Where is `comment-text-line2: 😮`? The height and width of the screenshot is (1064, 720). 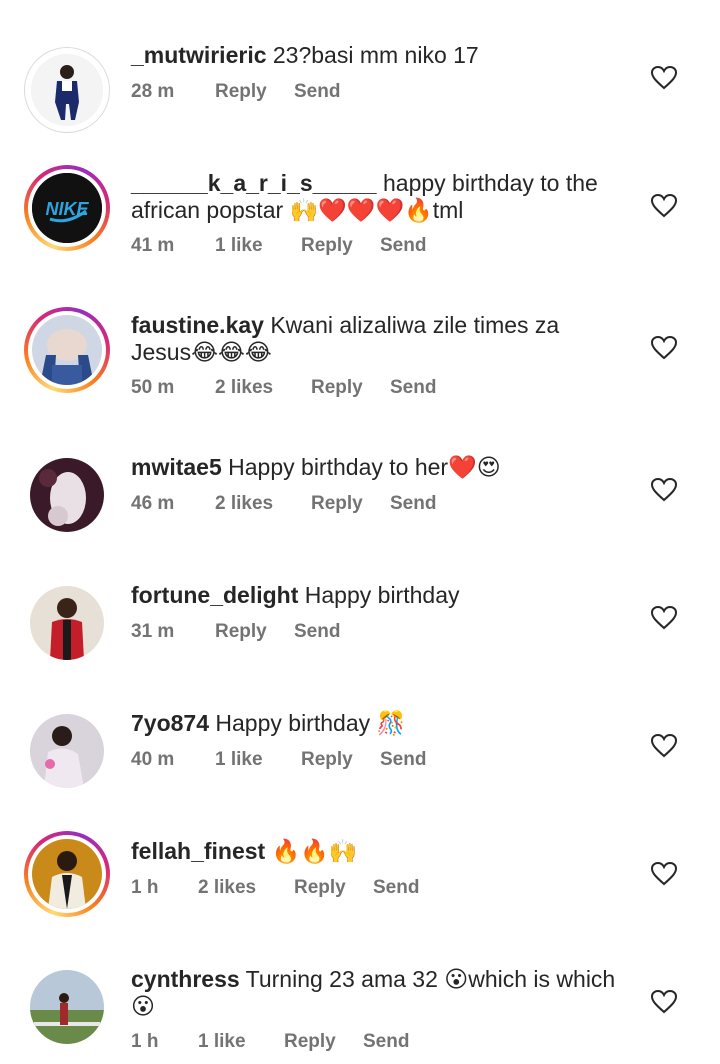 comment-text-line2: 😮 is located at coordinates (143, 1006).